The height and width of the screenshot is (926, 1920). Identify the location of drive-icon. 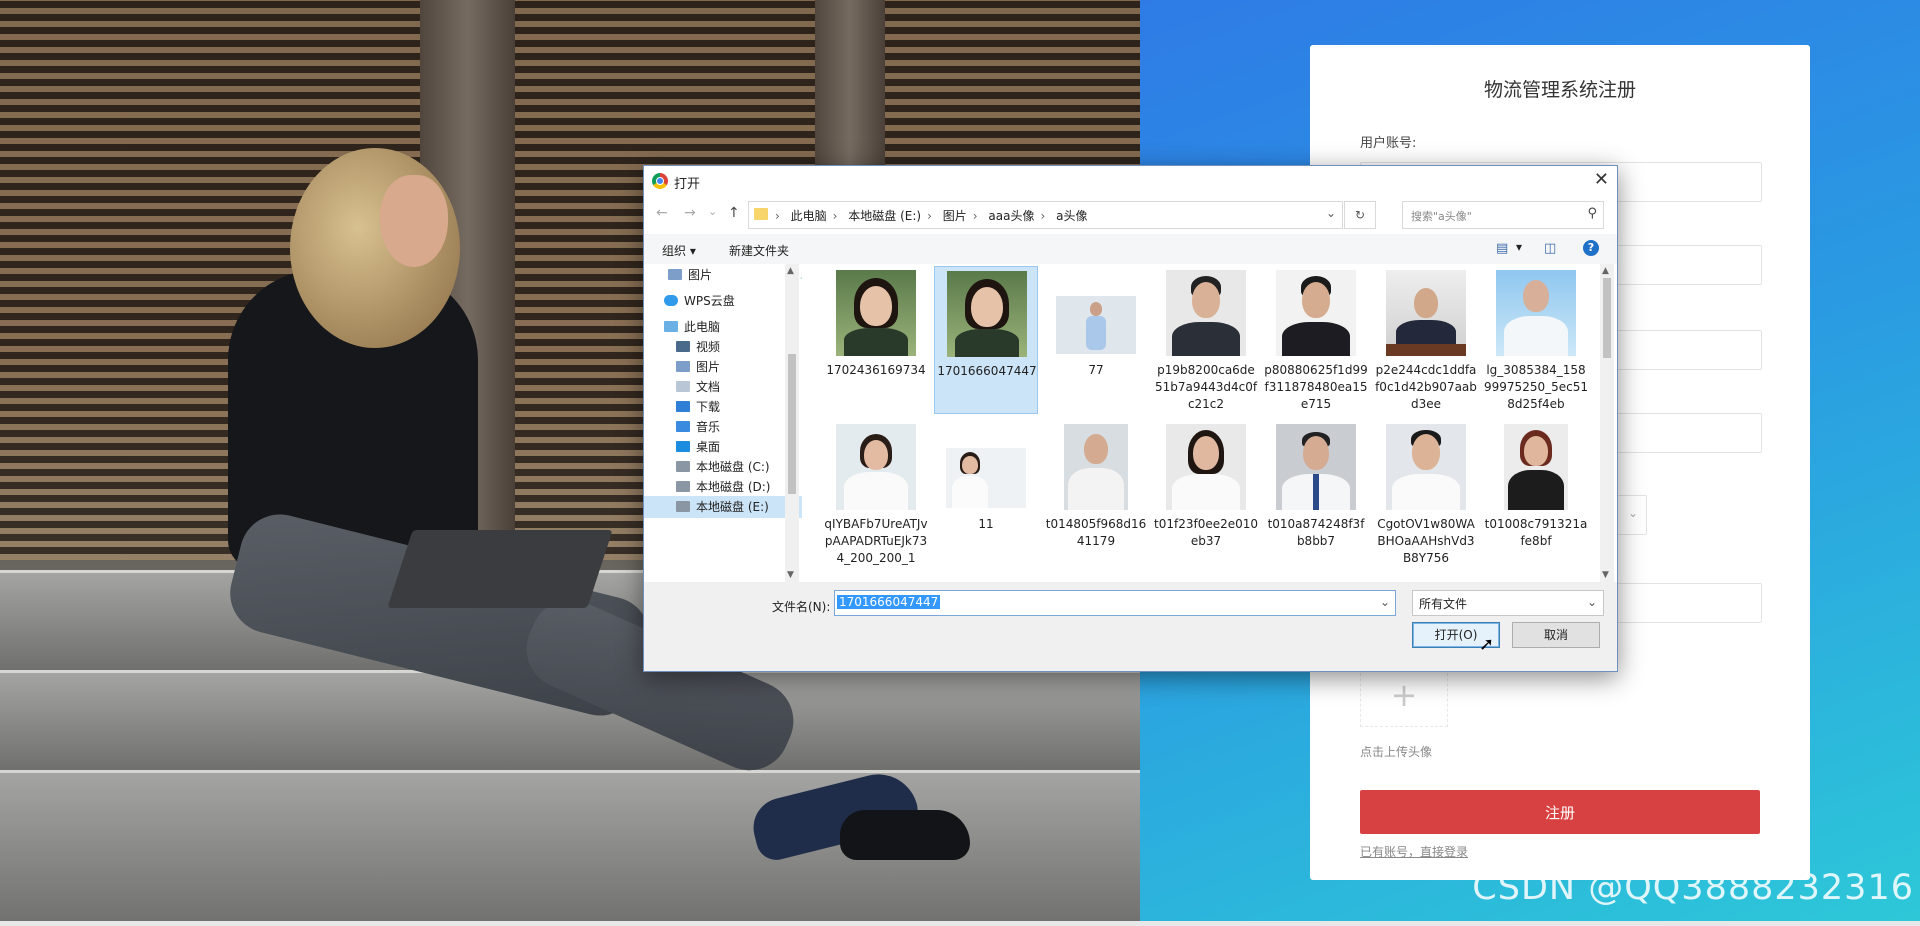
(683, 466).